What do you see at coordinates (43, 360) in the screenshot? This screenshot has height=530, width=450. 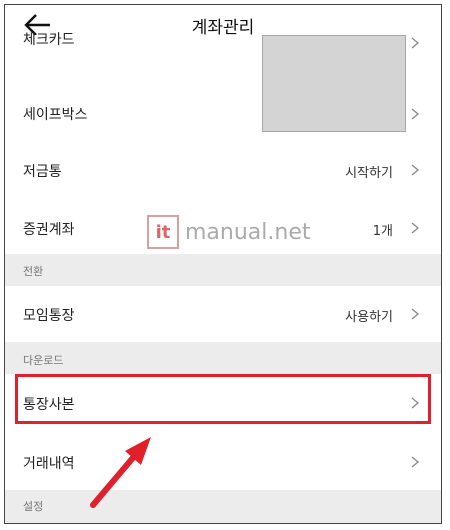 I see `section-label: 다운로드` at bounding box center [43, 360].